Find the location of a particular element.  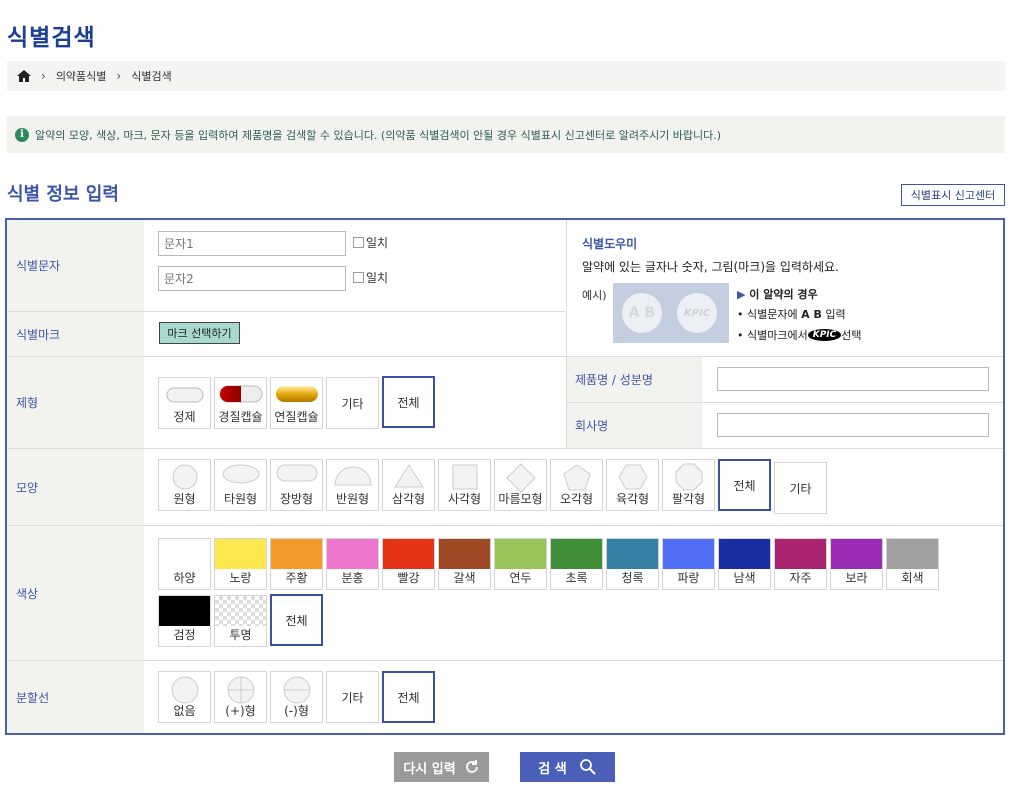

option-label: 전체 is located at coordinates (296, 620).